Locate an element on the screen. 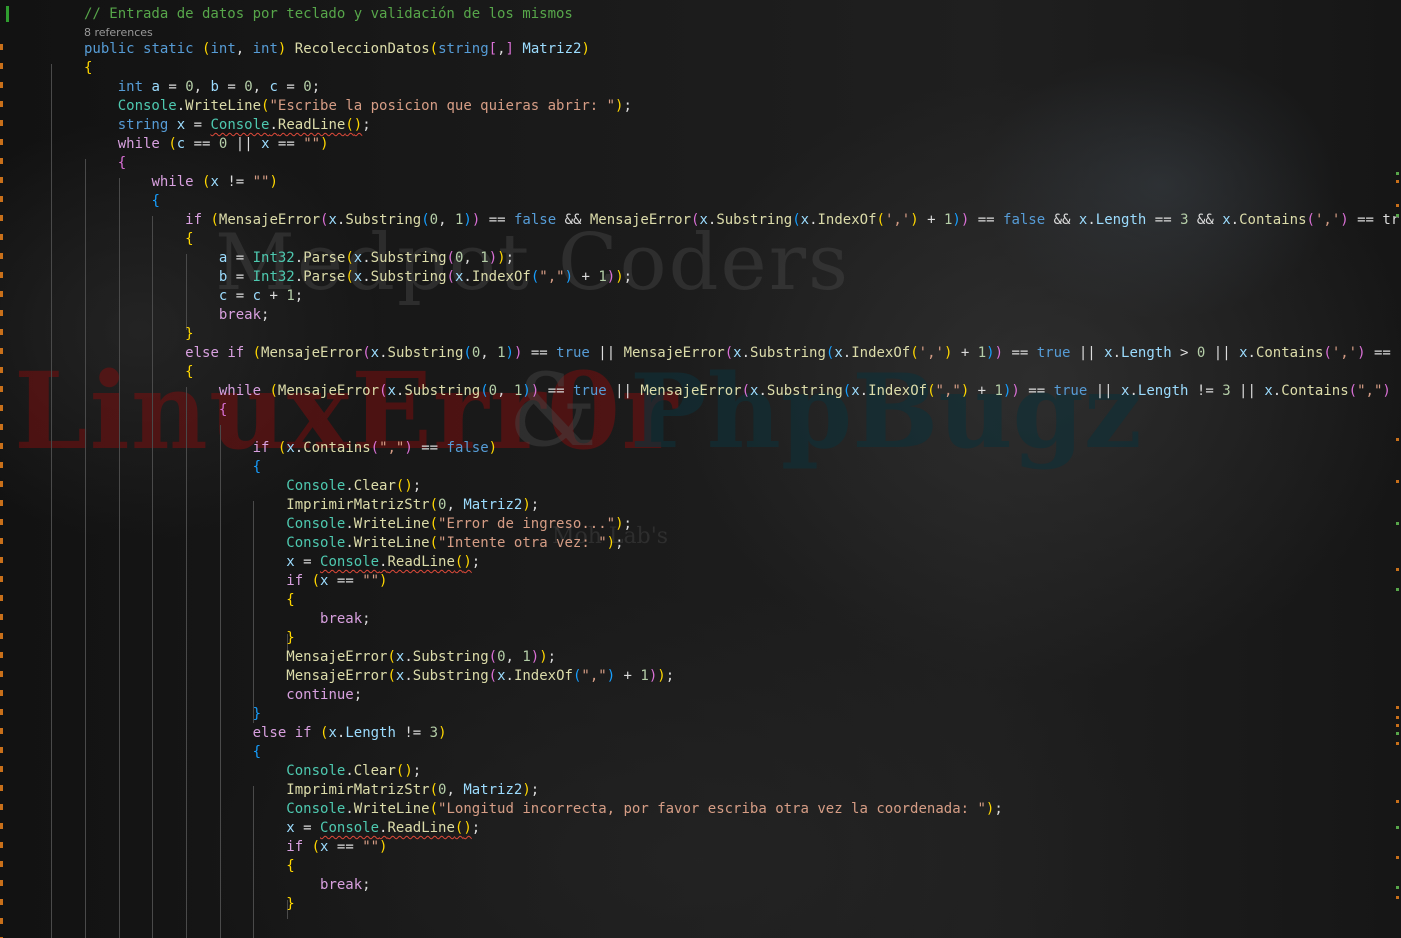  code-line: a = Int32.Parse(x.Substring(0, 1)); is located at coordinates (299, 258).